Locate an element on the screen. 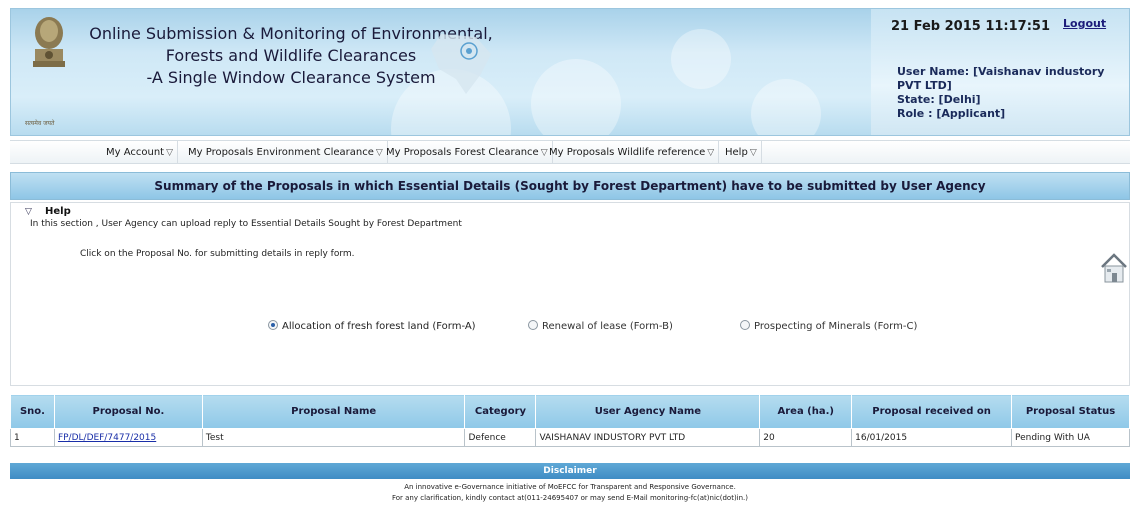 This screenshot has width=1144, height=511. user-state: State: [Delhi] is located at coordinates (939, 99).